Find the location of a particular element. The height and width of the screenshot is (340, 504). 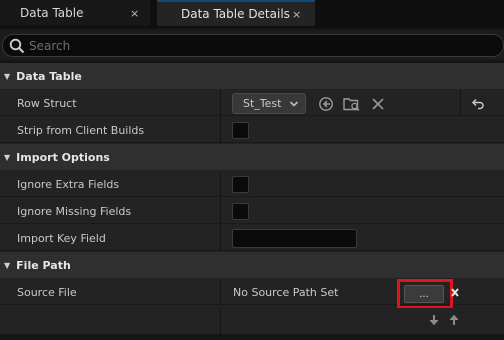

ignore-missing-fields-label: Ignore Missing Fields is located at coordinates (74, 211).